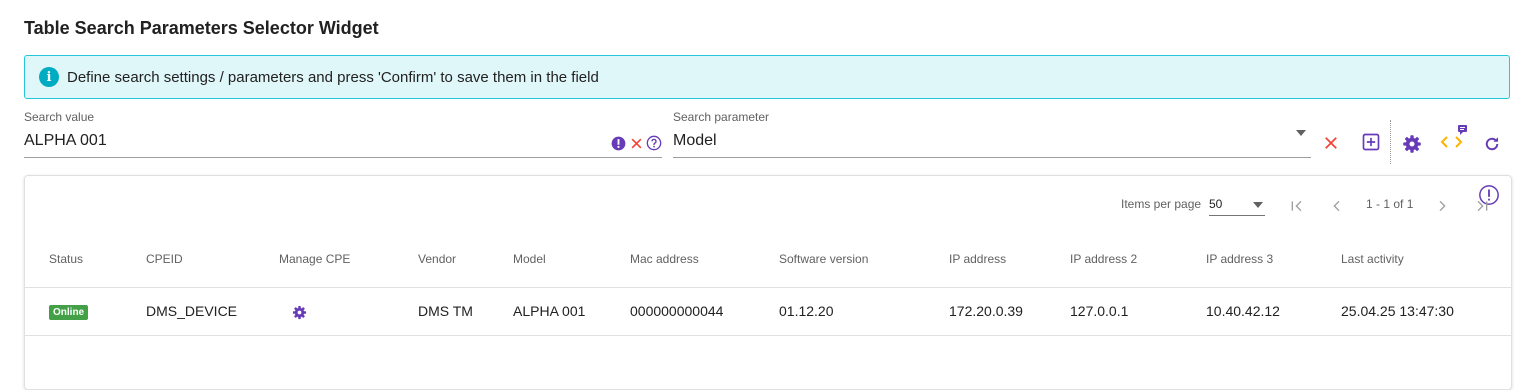 The image size is (1533, 390). I want to click on page-range-label: 1 - 1 of 1, so click(1390, 204).